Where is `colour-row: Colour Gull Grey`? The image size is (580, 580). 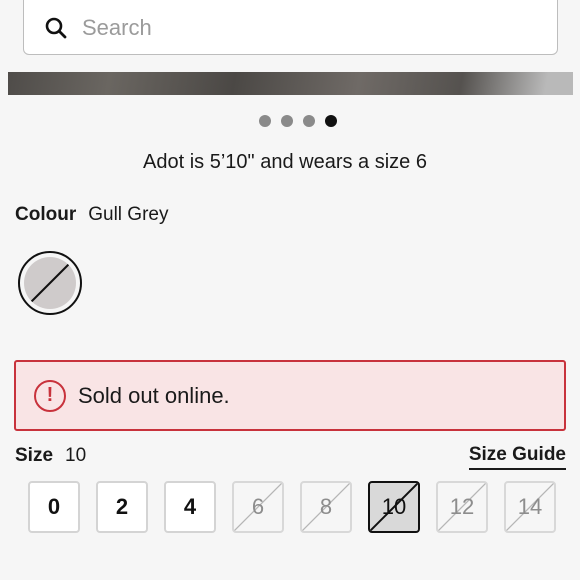 colour-row: Colour Gull Grey is located at coordinates (91, 215).